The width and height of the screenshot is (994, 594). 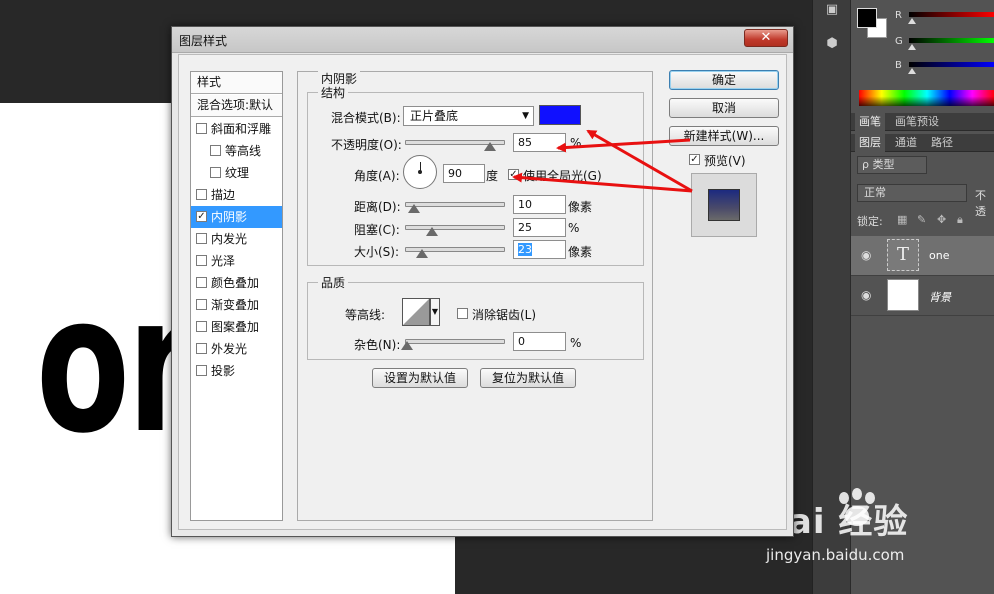 I want to click on preview-thumbnail, so click(x=724, y=205).